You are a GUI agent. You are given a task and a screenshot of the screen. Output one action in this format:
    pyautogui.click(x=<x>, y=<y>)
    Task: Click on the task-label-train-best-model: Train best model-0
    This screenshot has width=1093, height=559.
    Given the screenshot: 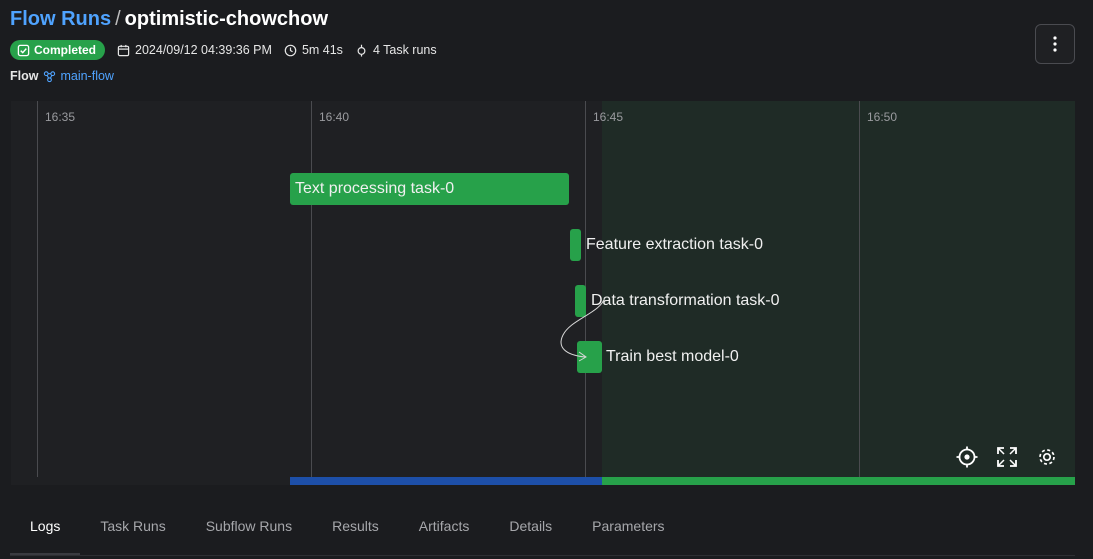 What is the action you would take?
    pyautogui.click(x=672, y=356)
    